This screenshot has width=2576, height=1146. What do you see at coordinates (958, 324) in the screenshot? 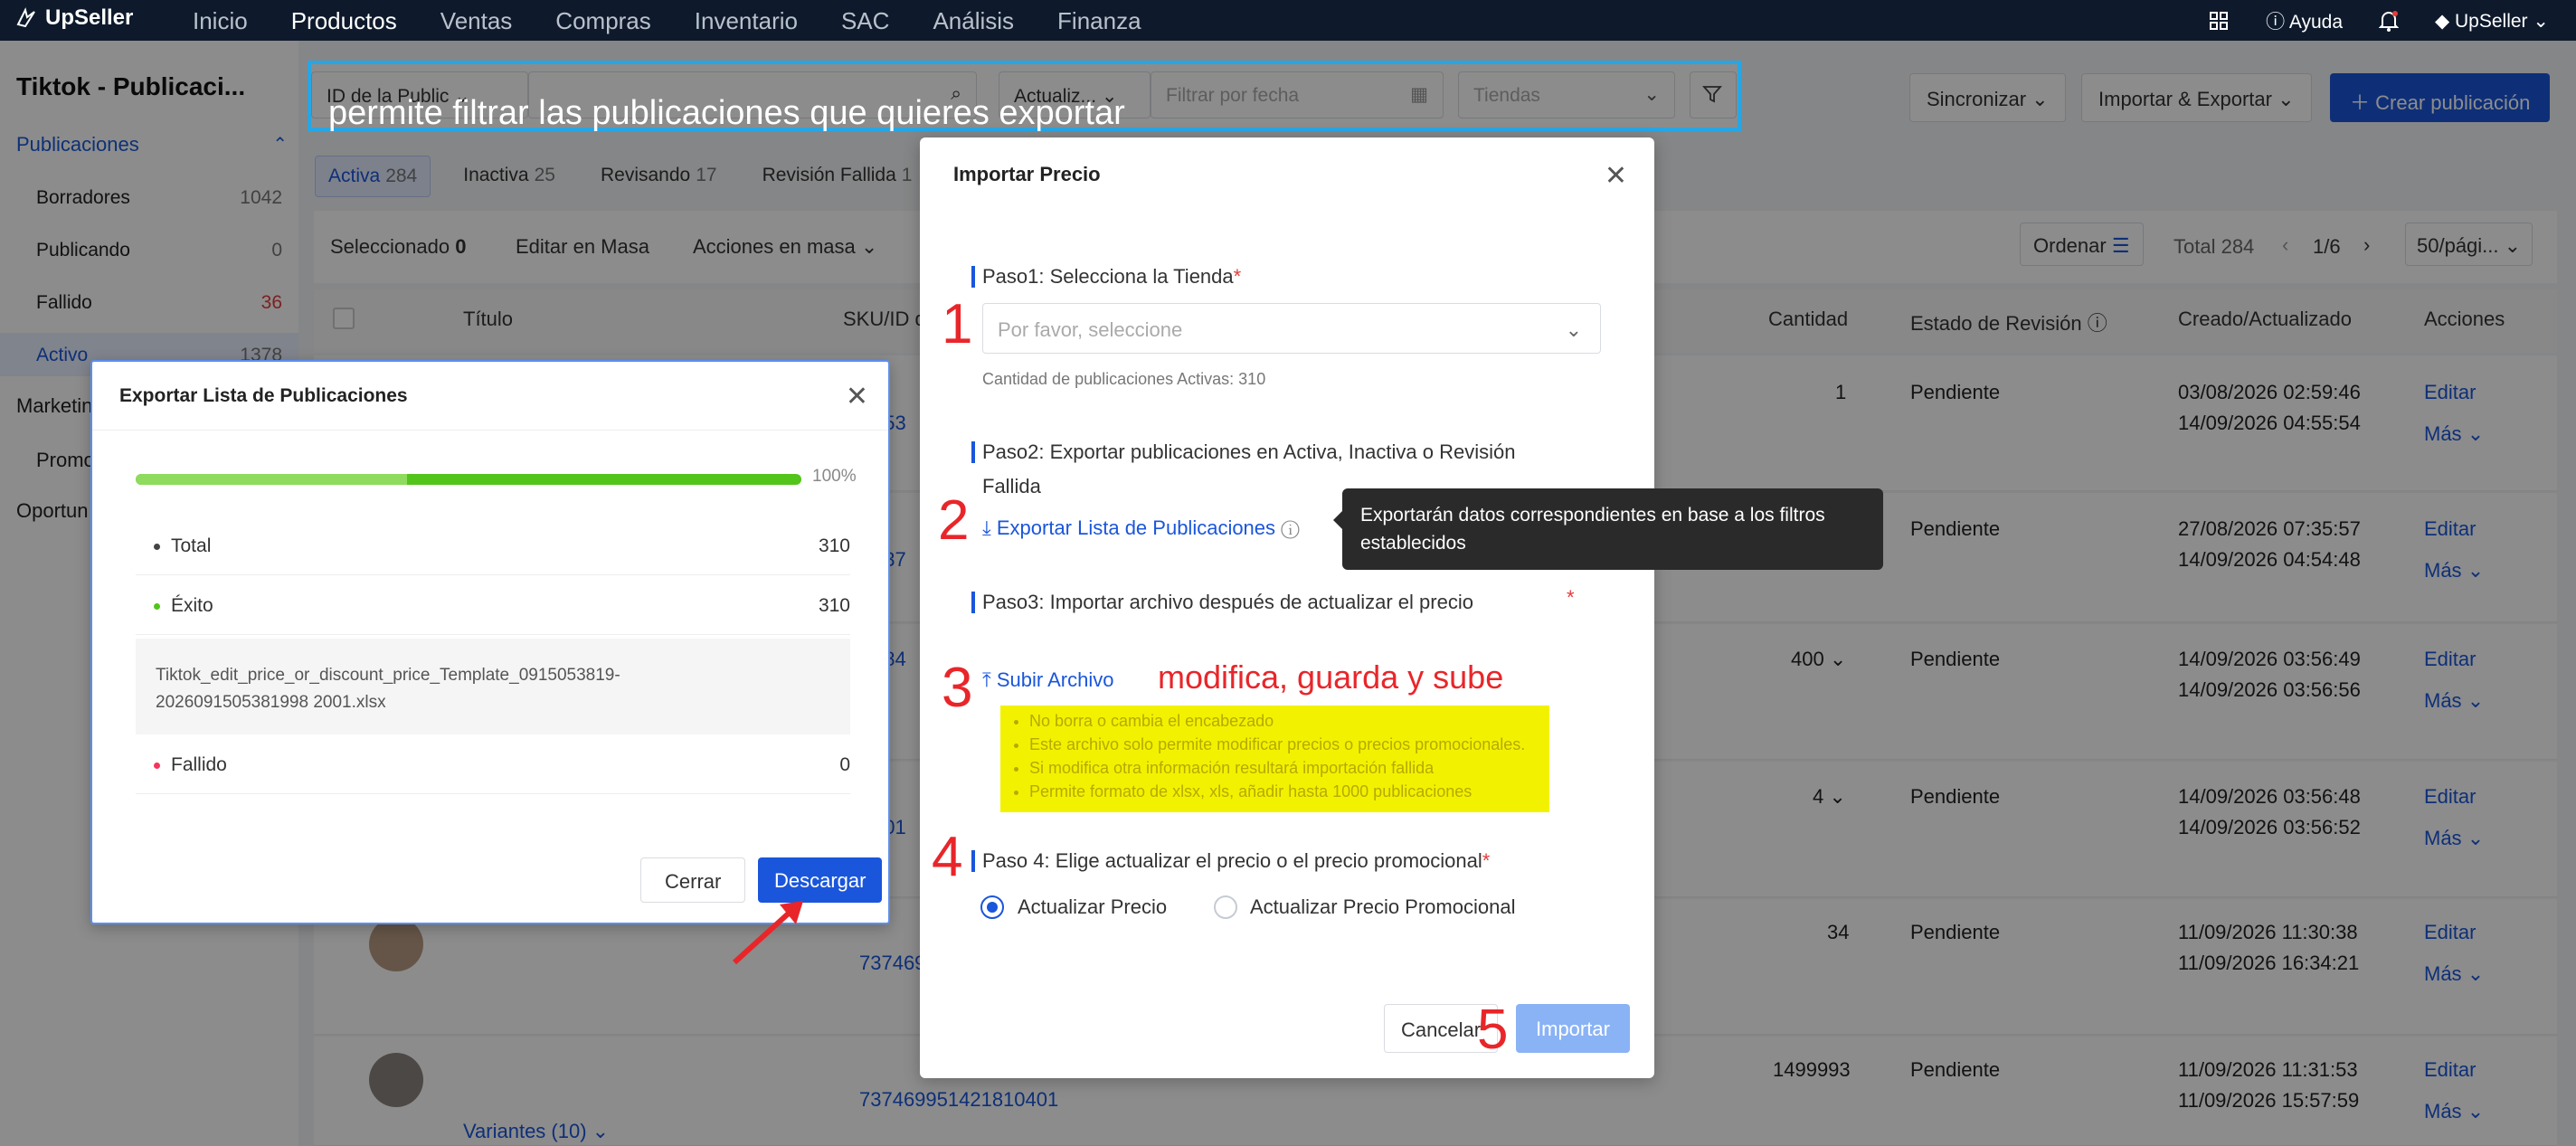
I see `step-marker-1: 1` at bounding box center [958, 324].